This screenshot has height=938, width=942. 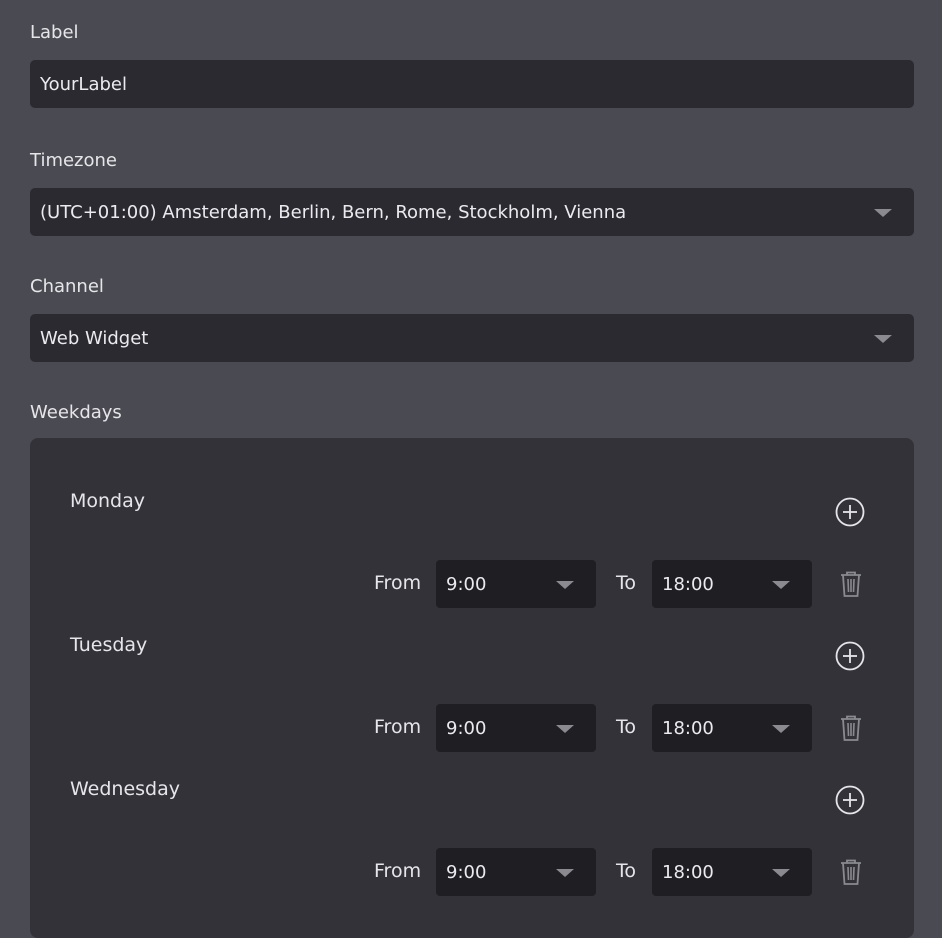 I want to click on label-input-value: YourLabel, so click(x=83, y=84).